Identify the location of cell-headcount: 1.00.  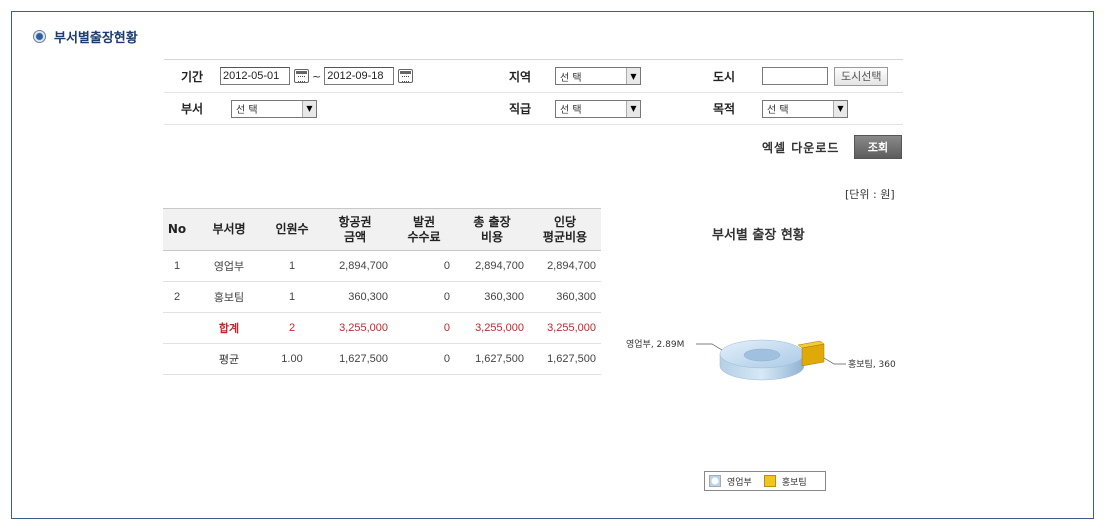
(292, 359).